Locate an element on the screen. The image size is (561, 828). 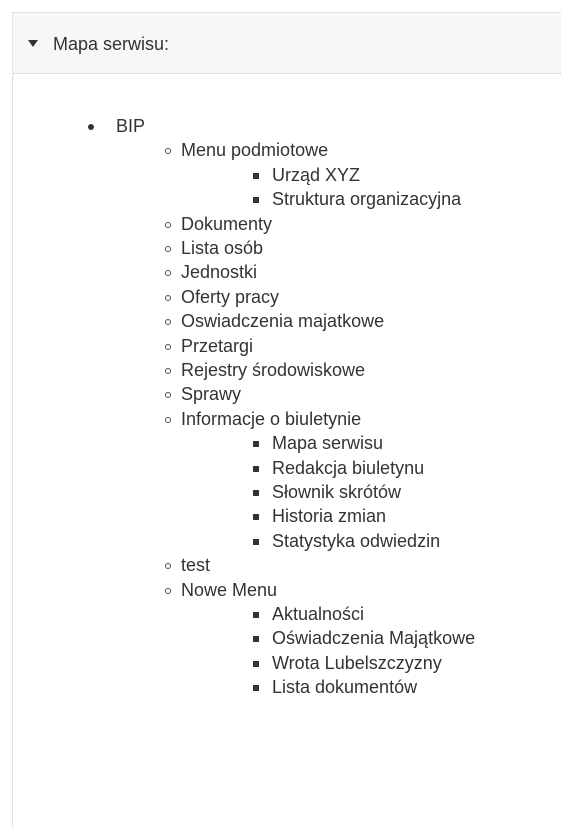
tree-item-link: Informacje o biuletynie is located at coordinates (271, 419).